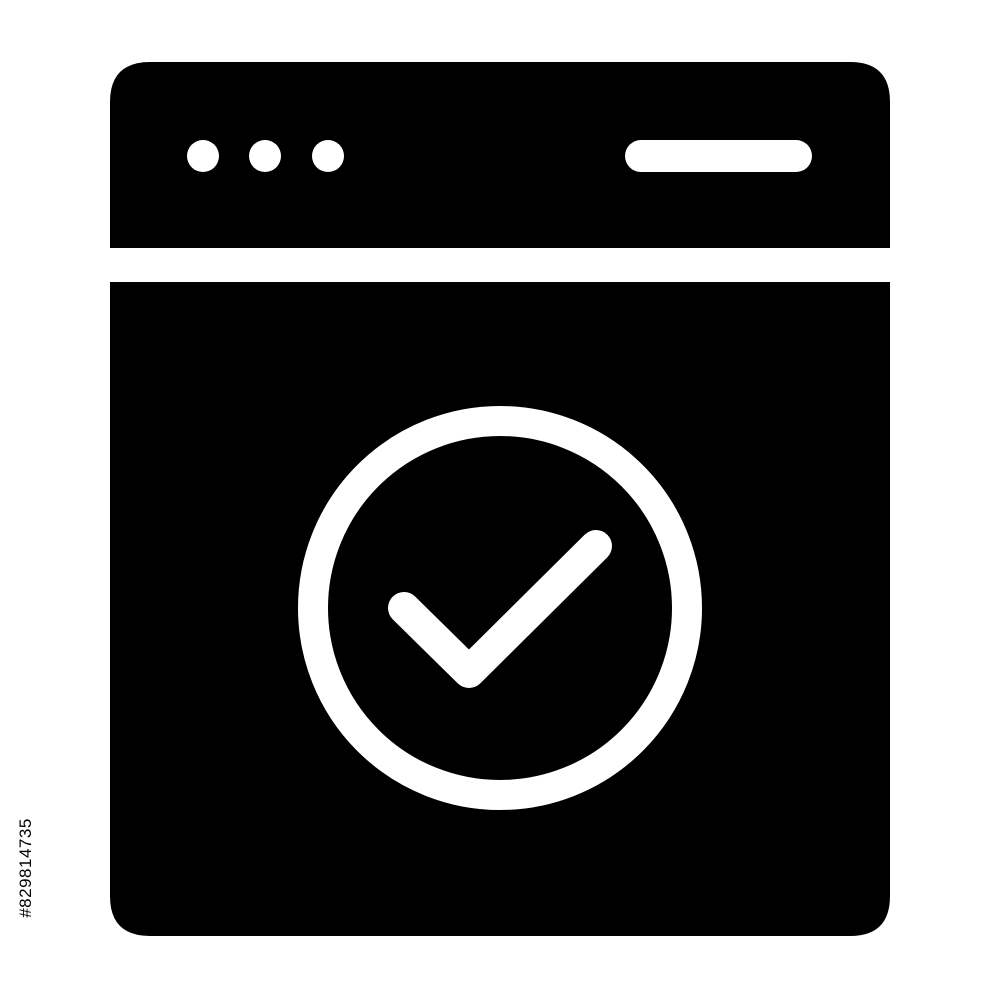 This screenshot has height=1000, width=1000. What do you see at coordinates (718, 156) in the screenshot?
I see `address-bar` at bounding box center [718, 156].